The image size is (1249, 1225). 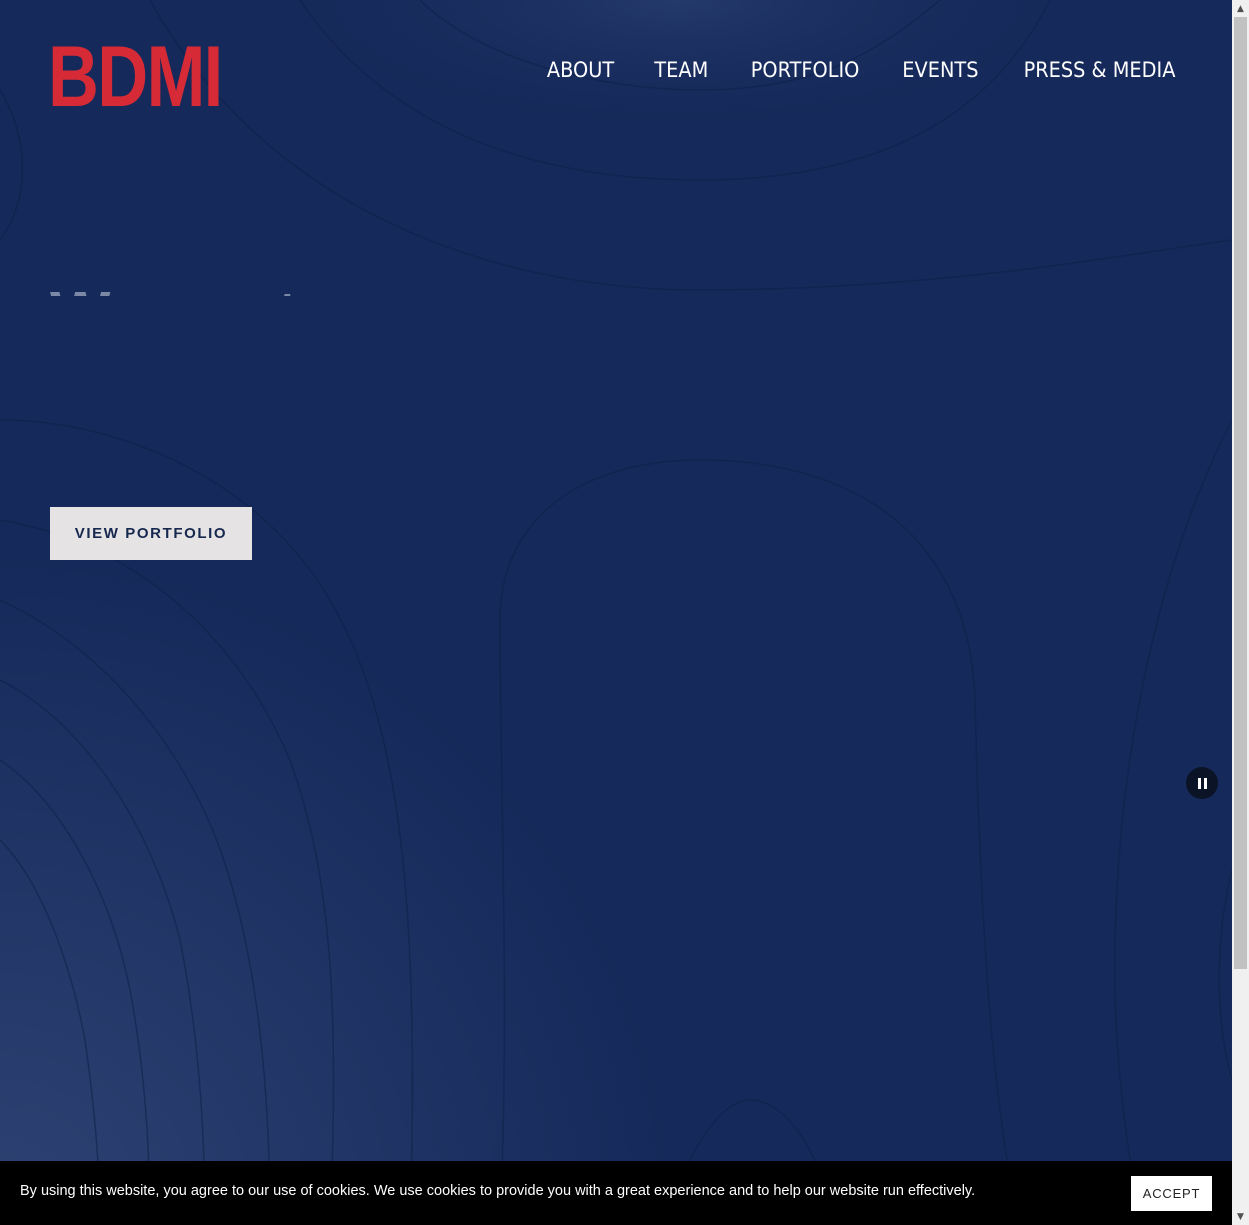 I want to click on nav-item-portfolio: PORTFOLIO, so click(x=805, y=70).